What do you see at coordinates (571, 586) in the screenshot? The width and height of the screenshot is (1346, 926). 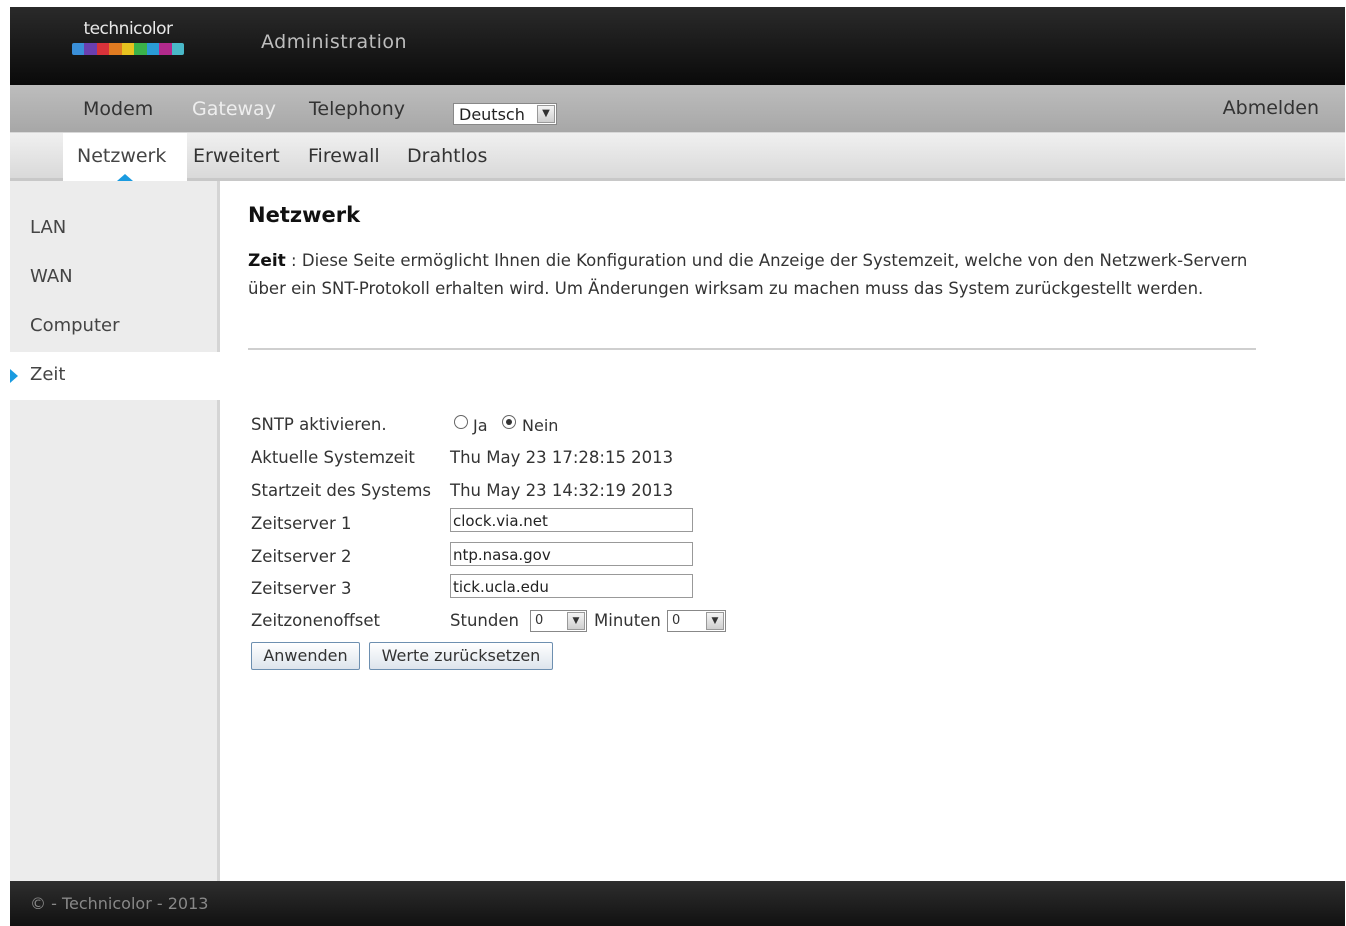 I see `server3-input: tick.ucla.edu` at bounding box center [571, 586].